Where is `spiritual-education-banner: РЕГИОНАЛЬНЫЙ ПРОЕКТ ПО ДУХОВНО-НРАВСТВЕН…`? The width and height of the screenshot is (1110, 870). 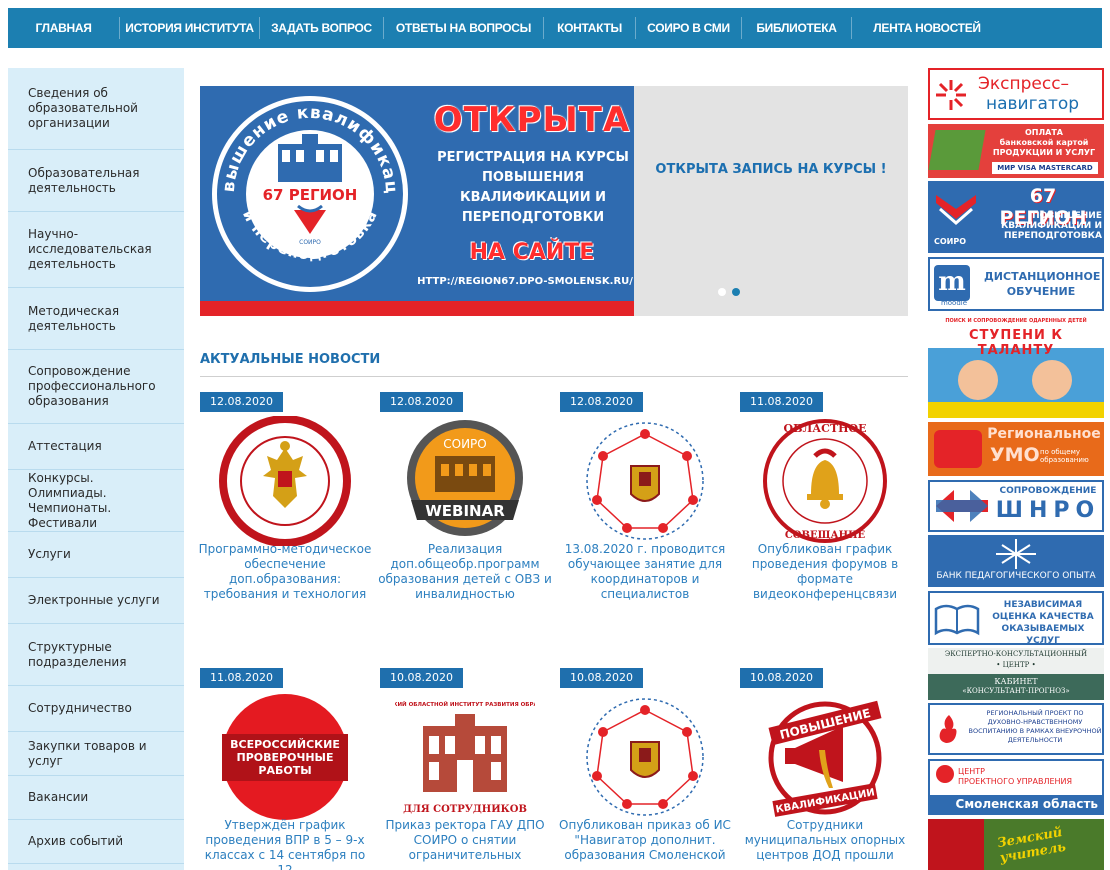
spiritual-education-banner: РЕГИОНАЛЬНЫЙ ПРОЕКТ ПО ДУХОВНО-НРАВСТВЕН… is located at coordinates (1016, 729).